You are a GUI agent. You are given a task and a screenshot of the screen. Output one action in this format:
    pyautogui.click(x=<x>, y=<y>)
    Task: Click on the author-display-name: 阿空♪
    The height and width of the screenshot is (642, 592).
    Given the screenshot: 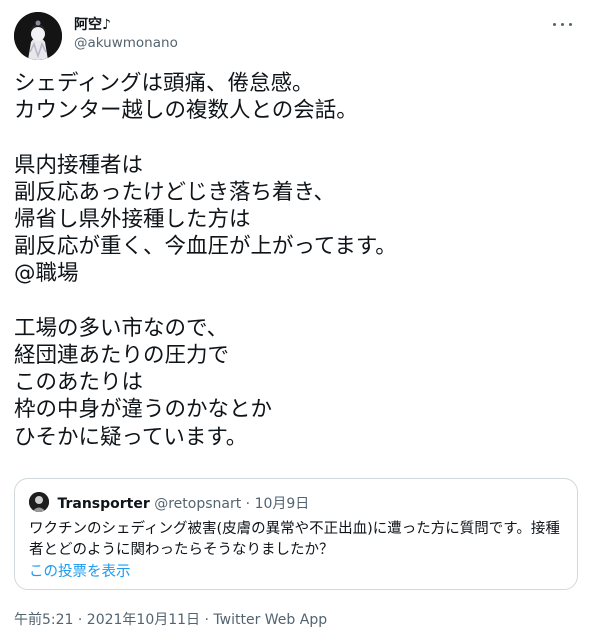 What is the action you would take?
    pyautogui.click(x=126, y=25)
    